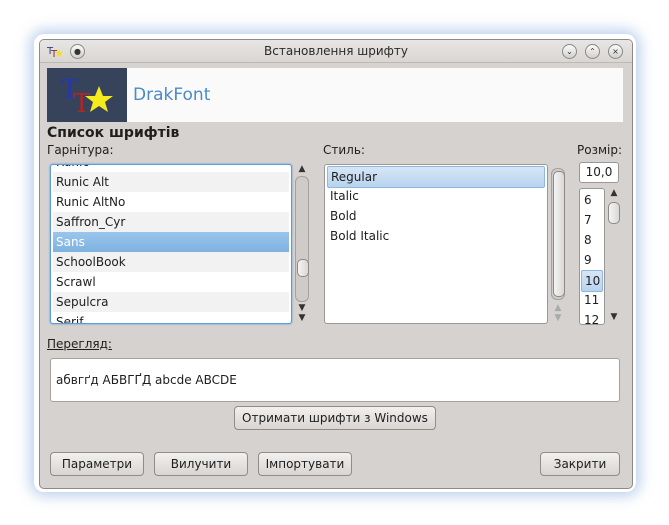 The image size is (669, 525). I want to click on list-item: SchoolBook, so click(171, 262).